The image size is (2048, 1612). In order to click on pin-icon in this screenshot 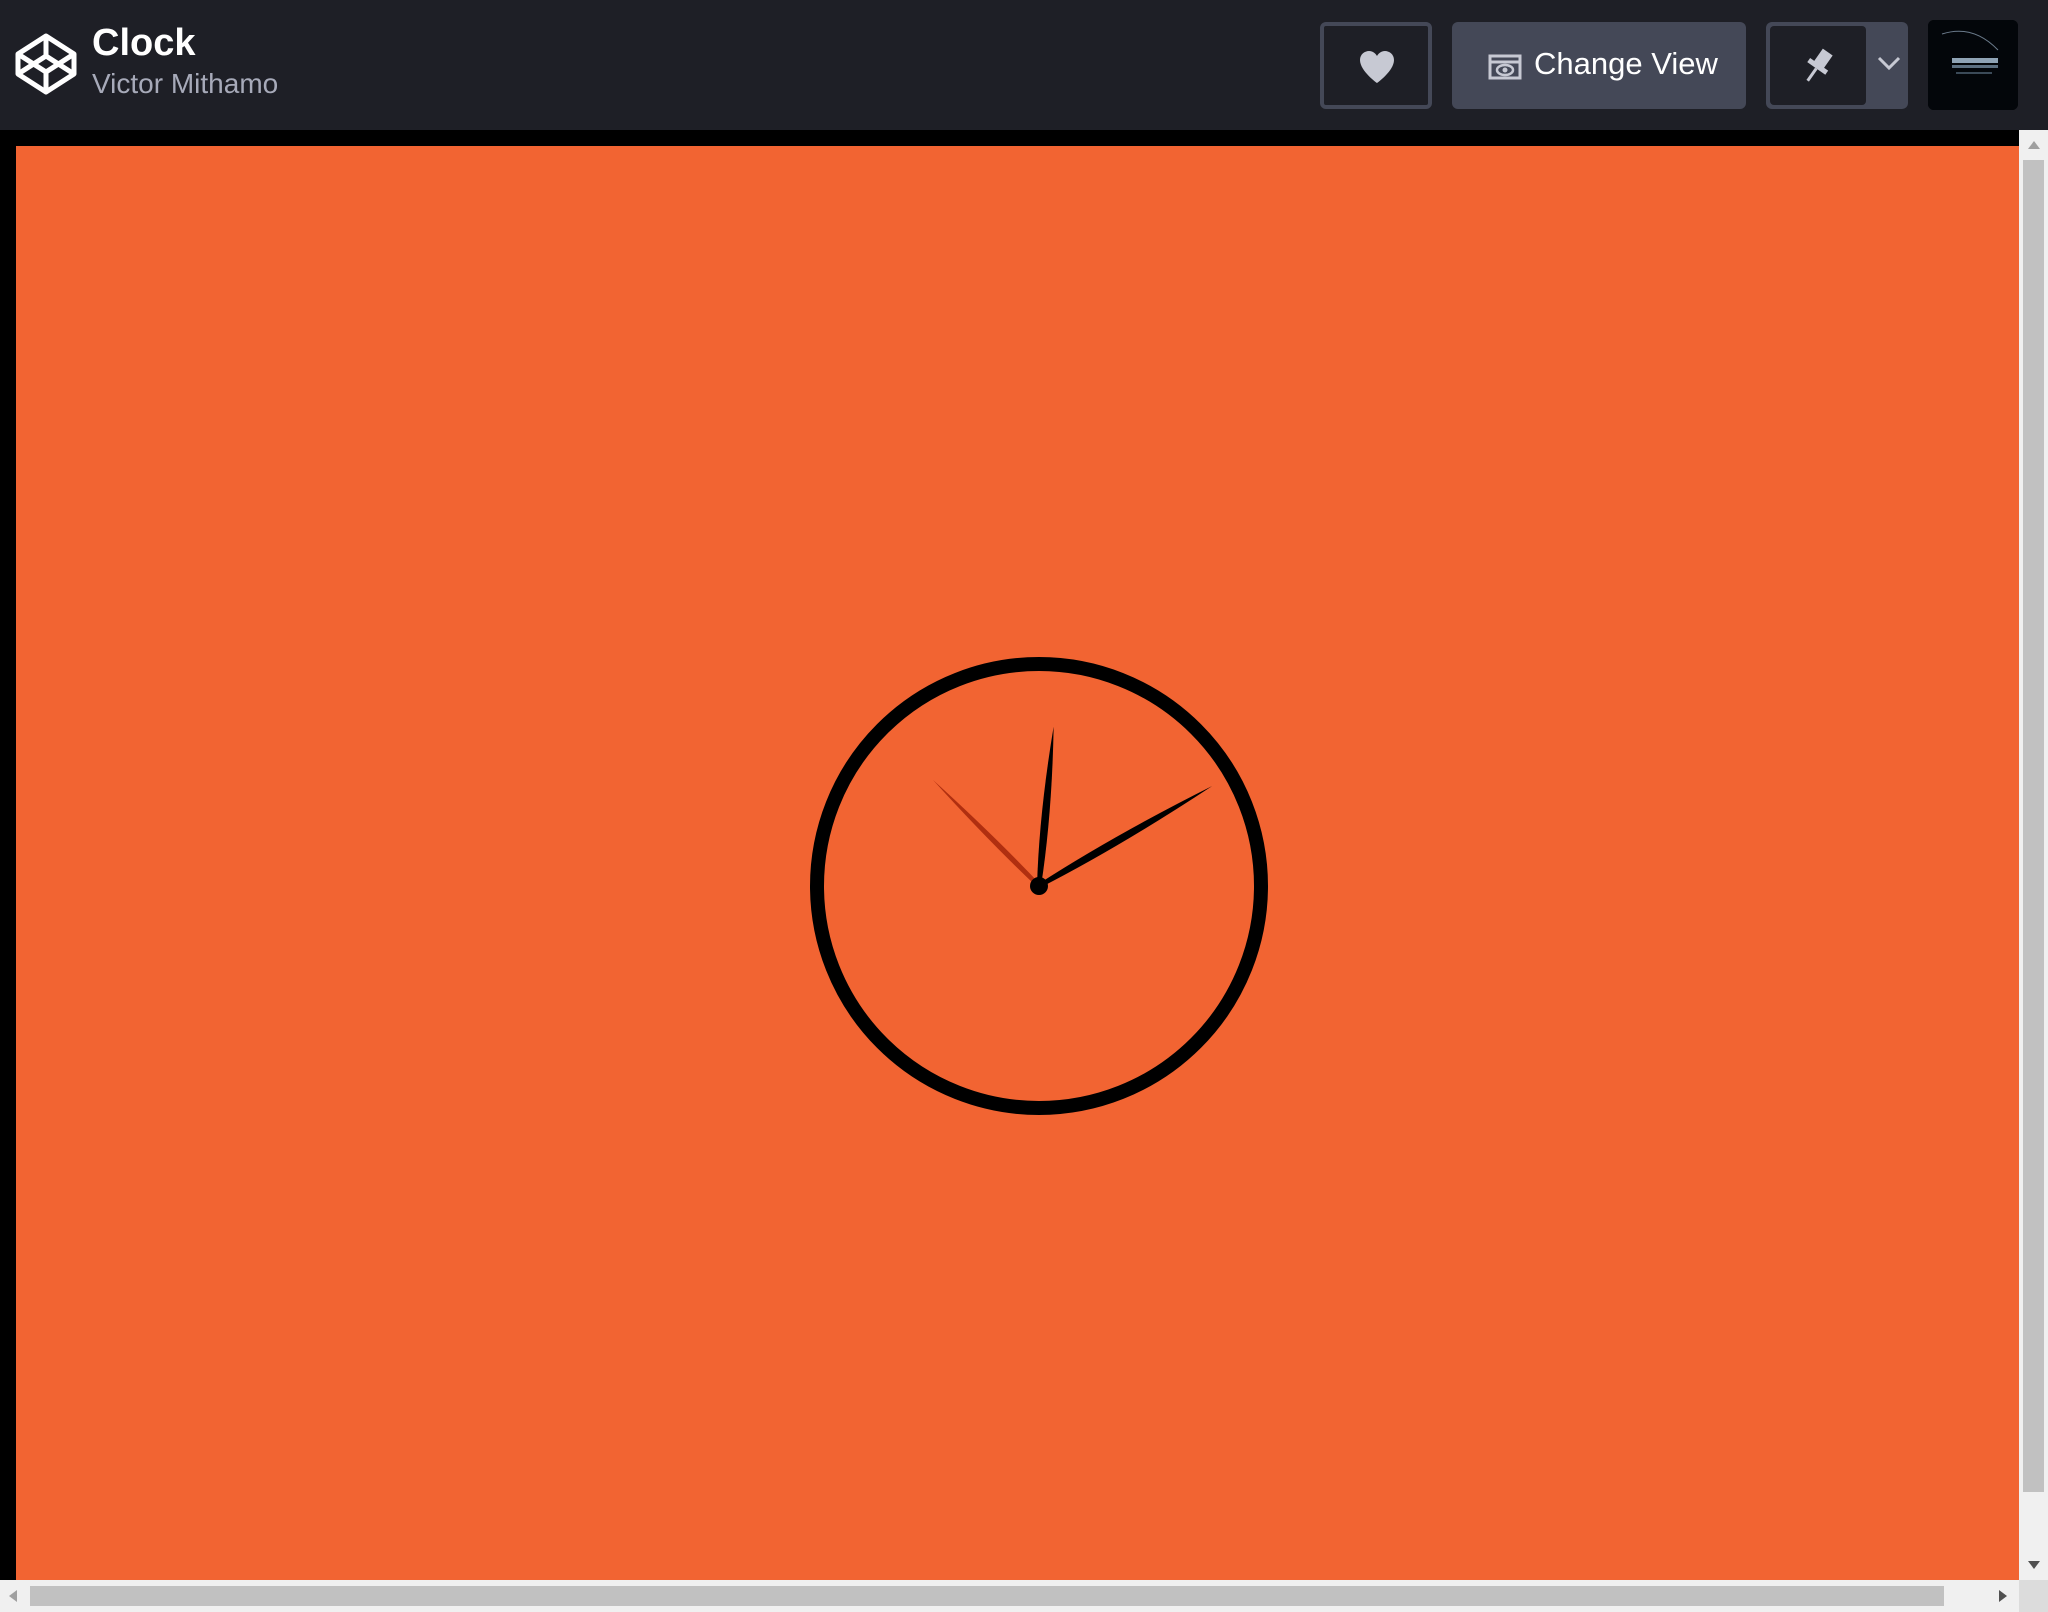, I will do `click(1819, 65)`.